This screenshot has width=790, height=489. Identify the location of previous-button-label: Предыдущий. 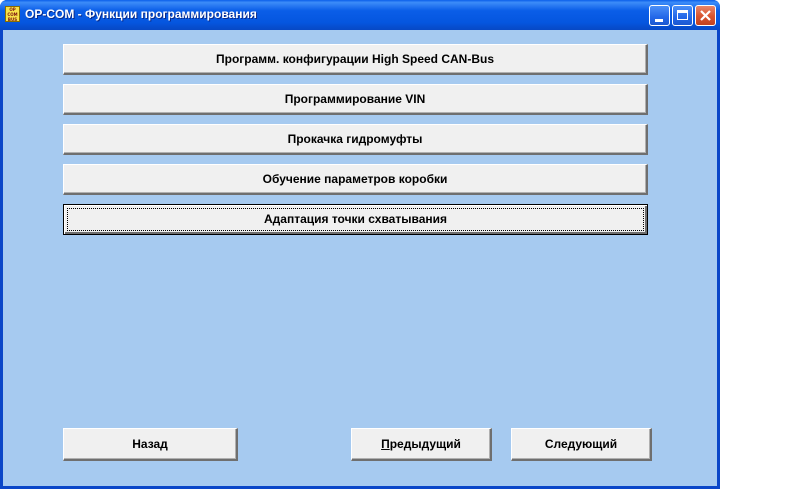
(421, 444).